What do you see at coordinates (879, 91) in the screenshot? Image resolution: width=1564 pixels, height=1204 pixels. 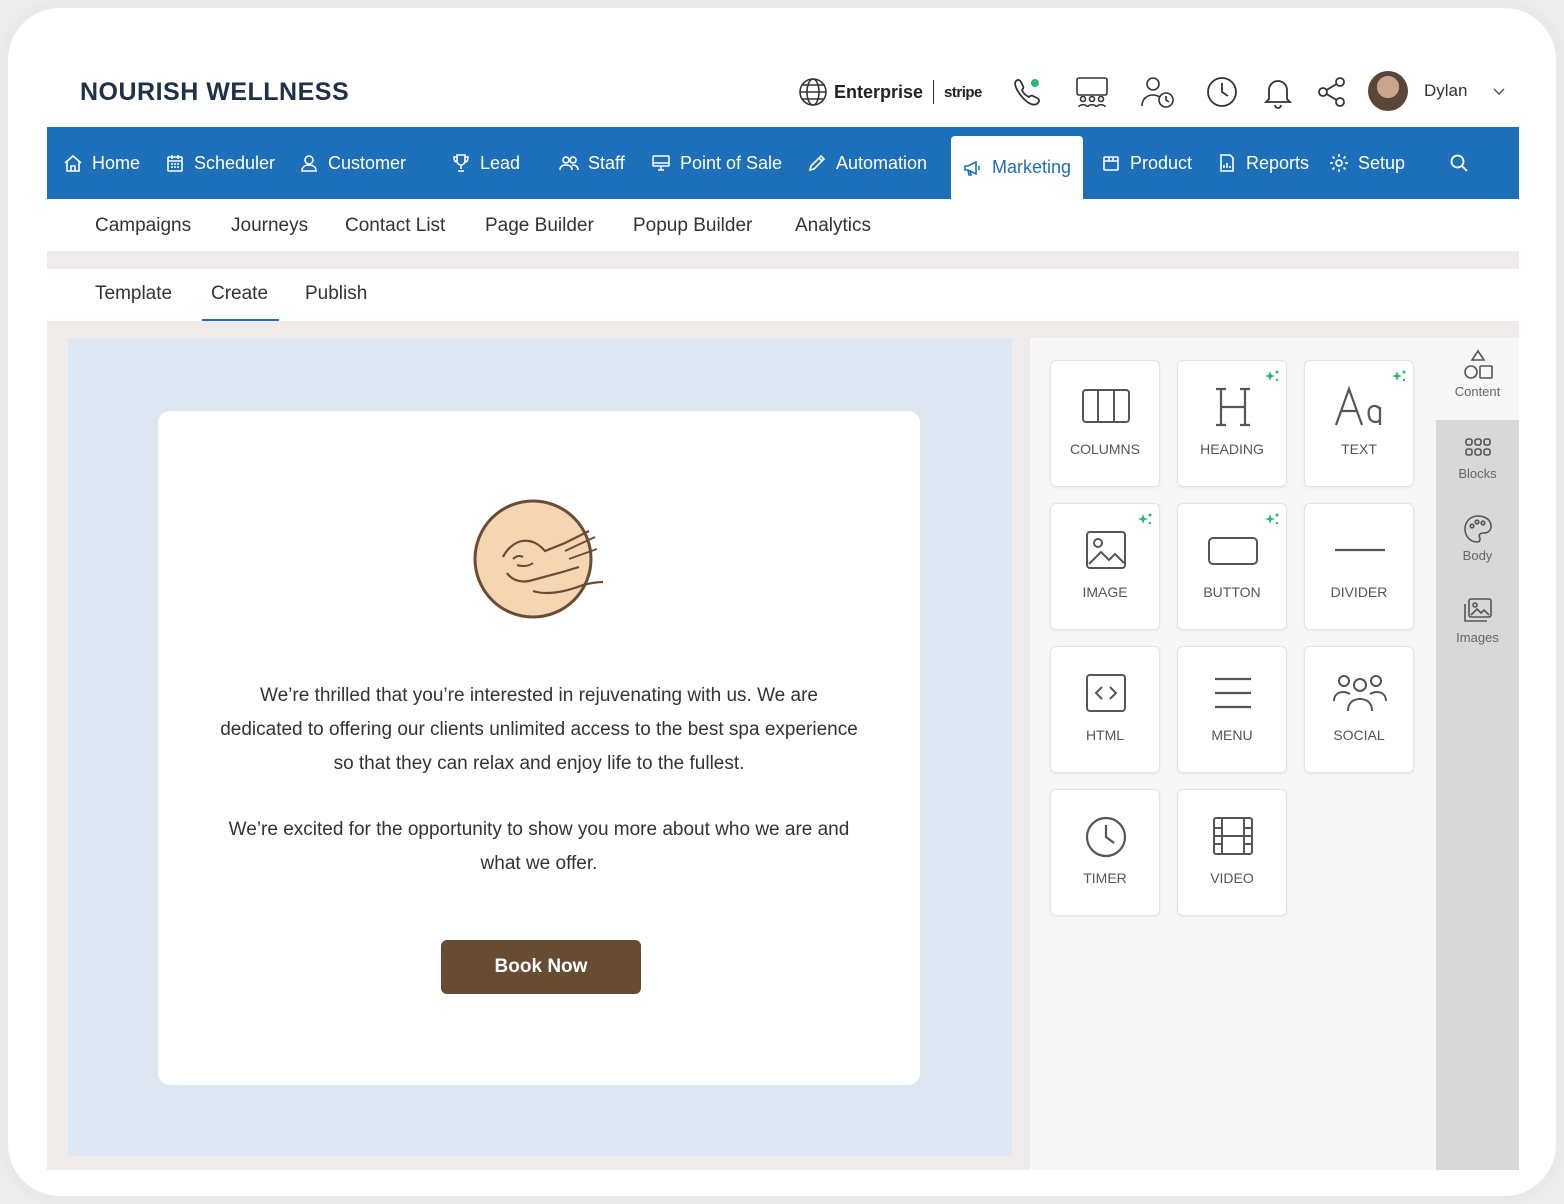 I see `plan-label: Enterprise` at bounding box center [879, 91].